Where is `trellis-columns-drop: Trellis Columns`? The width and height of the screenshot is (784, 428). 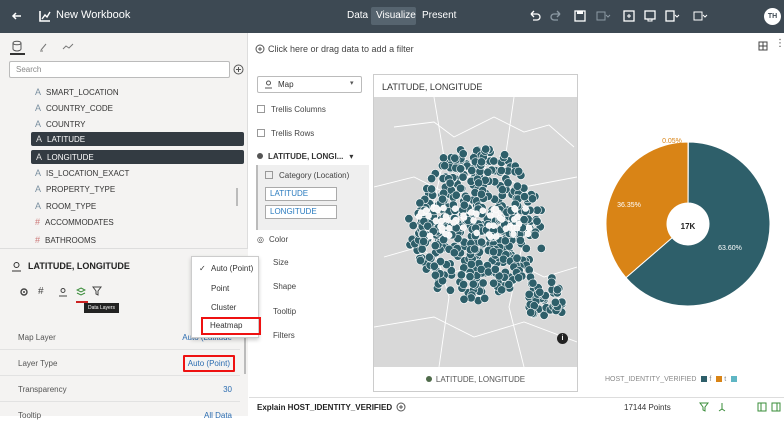
trellis-columns-drop: Trellis Columns is located at coordinates (291, 109).